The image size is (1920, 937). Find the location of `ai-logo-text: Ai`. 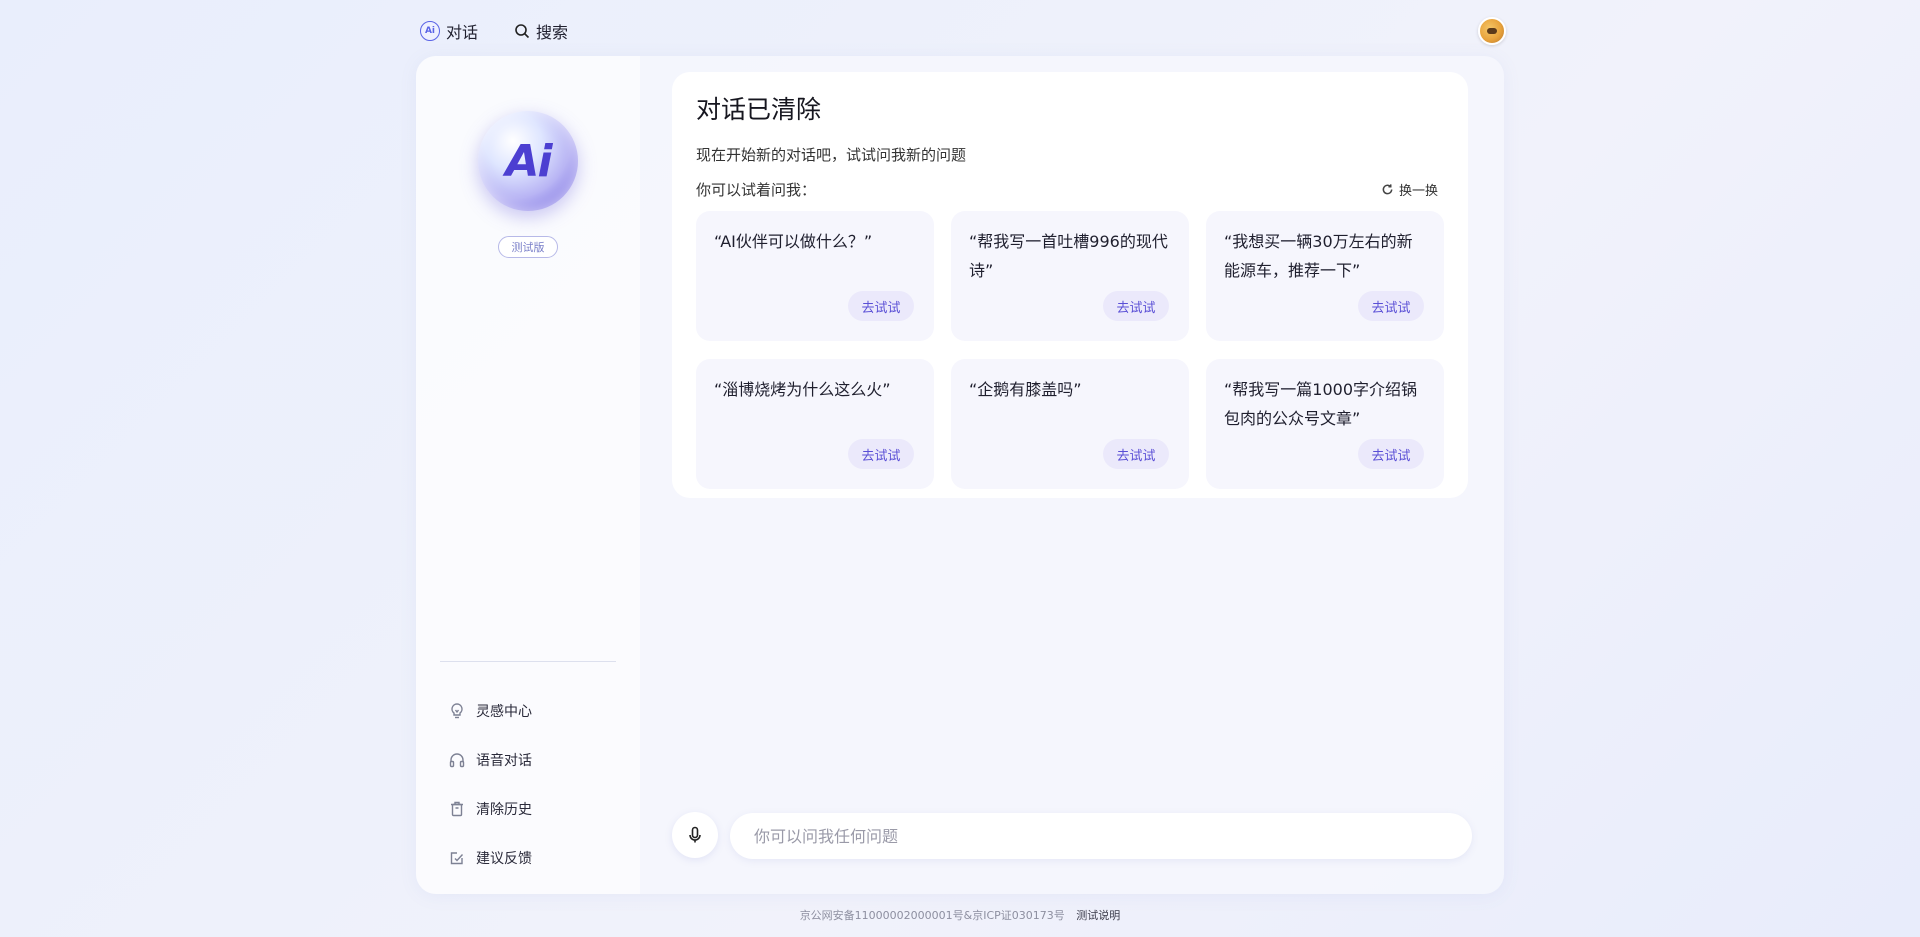

ai-logo-text: Ai is located at coordinates (528, 161).